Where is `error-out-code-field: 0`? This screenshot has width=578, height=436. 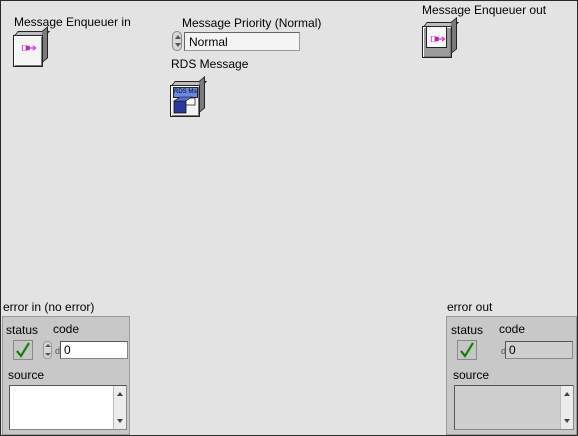
error-out-code-field: 0 is located at coordinates (539, 350).